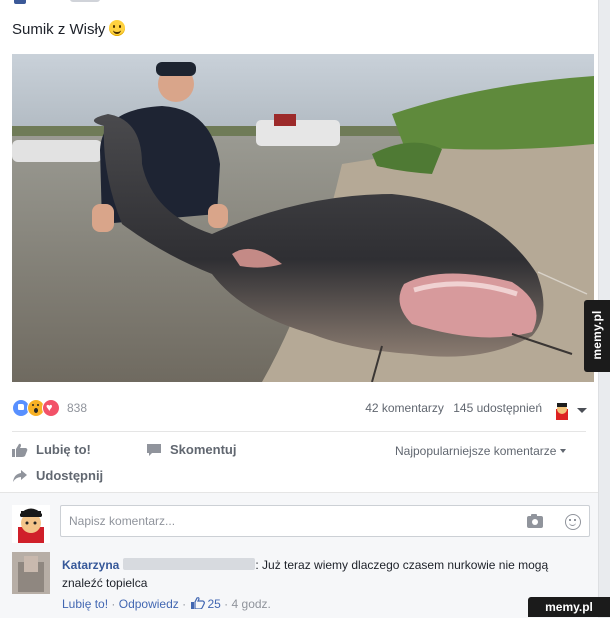 This screenshot has width=610, height=618. What do you see at coordinates (404, 408) in the screenshot?
I see `comments-count-link: 42 komentarzy` at bounding box center [404, 408].